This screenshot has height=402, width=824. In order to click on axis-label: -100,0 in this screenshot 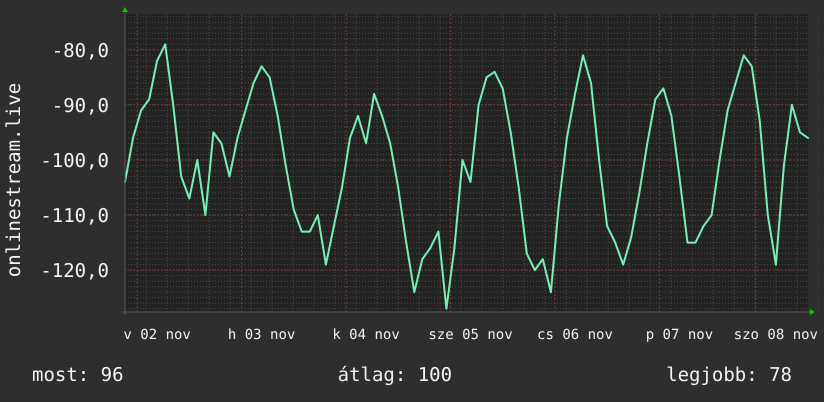, I will do `click(74, 161)`.